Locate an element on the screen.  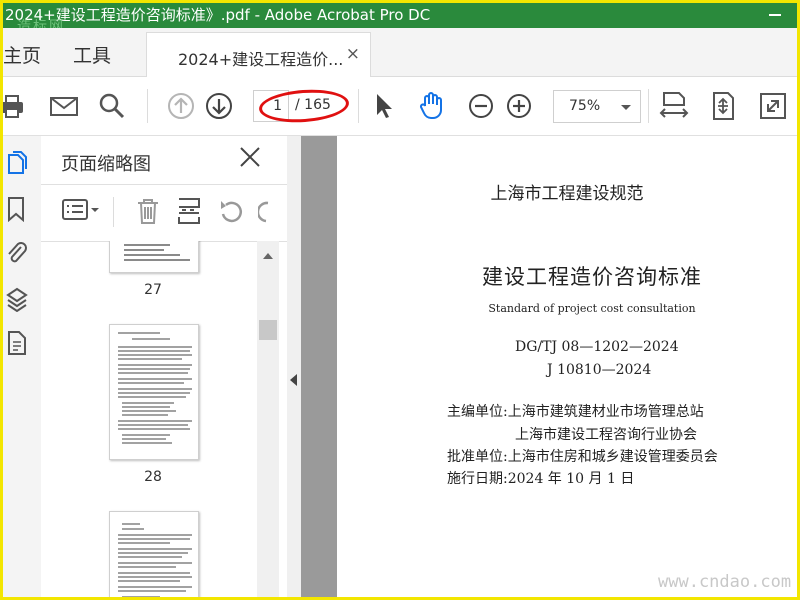
thumbnail-toolbar is located at coordinates (164, 213).